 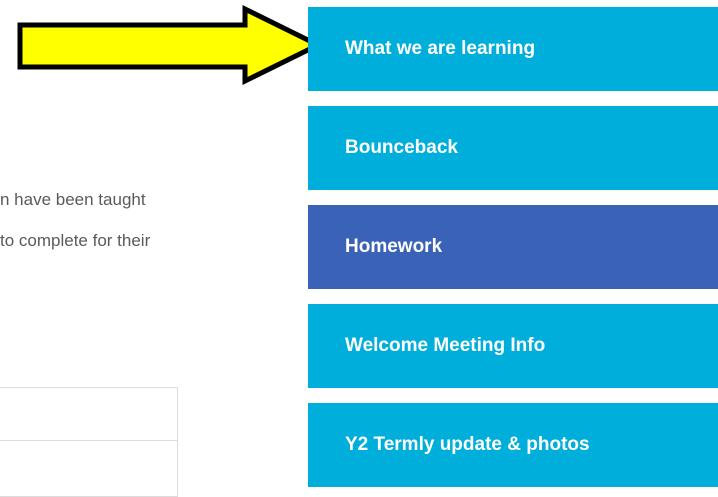 I want to click on nav-item-welcome-meeting-info: Welcome Meeting Info, so click(x=513, y=346).